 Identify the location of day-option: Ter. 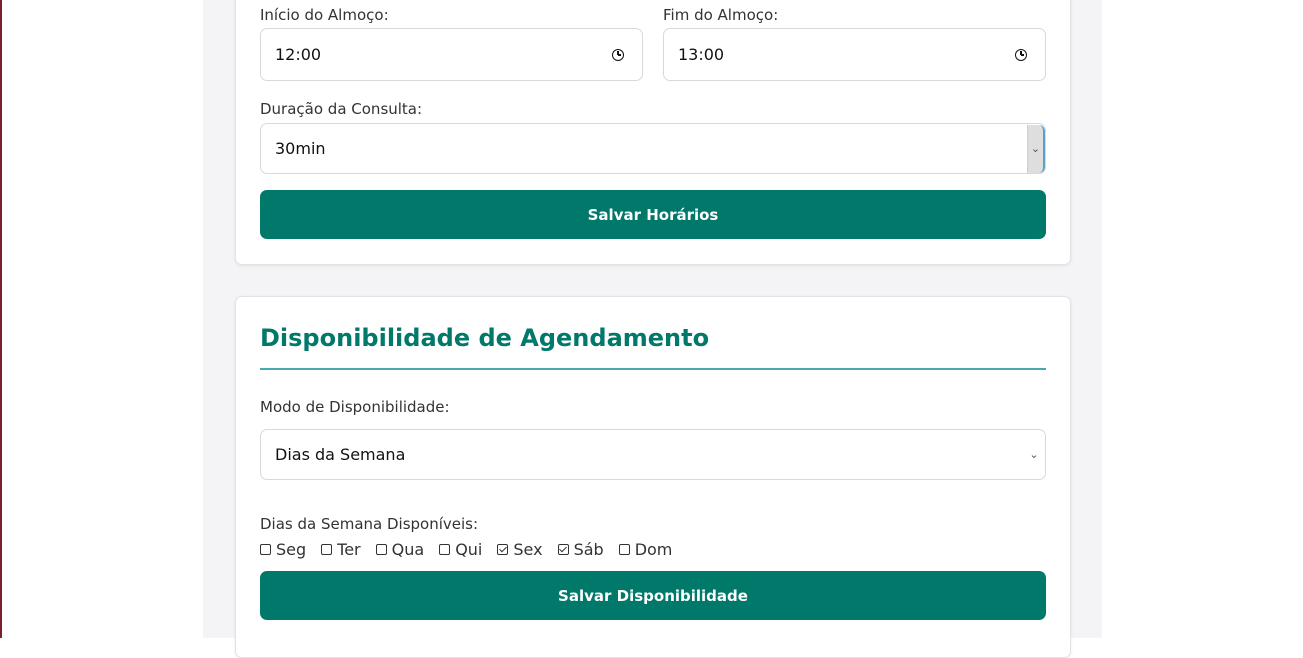
(341, 549).